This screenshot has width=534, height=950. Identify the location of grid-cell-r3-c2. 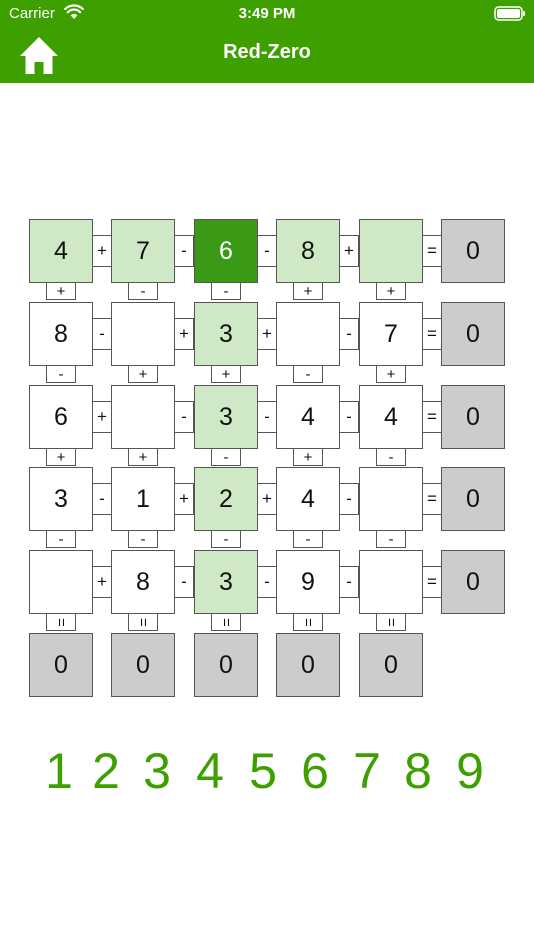
(143, 417).